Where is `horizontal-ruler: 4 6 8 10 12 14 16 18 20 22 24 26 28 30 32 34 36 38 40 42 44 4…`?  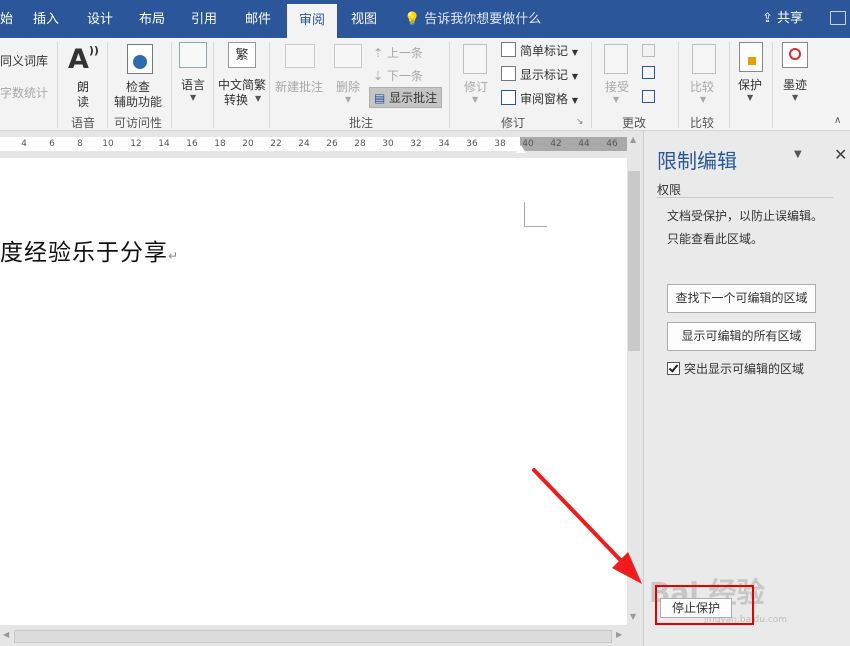
horizontal-ruler: 4 6 8 10 12 14 16 18 20 22 24 26 28 30 32 34 36 38 40 42 44 4… is located at coordinates (314, 144).